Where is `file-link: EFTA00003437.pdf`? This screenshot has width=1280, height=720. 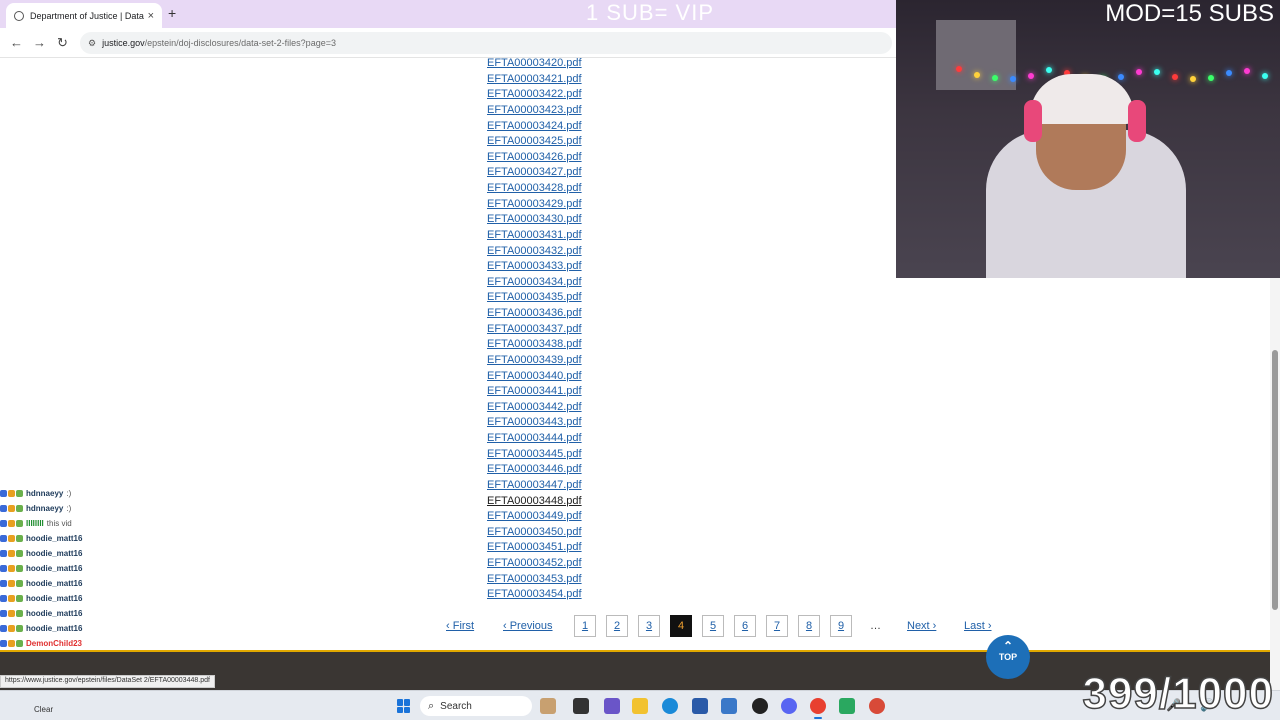
file-link: EFTA00003437.pdf is located at coordinates (534, 330).